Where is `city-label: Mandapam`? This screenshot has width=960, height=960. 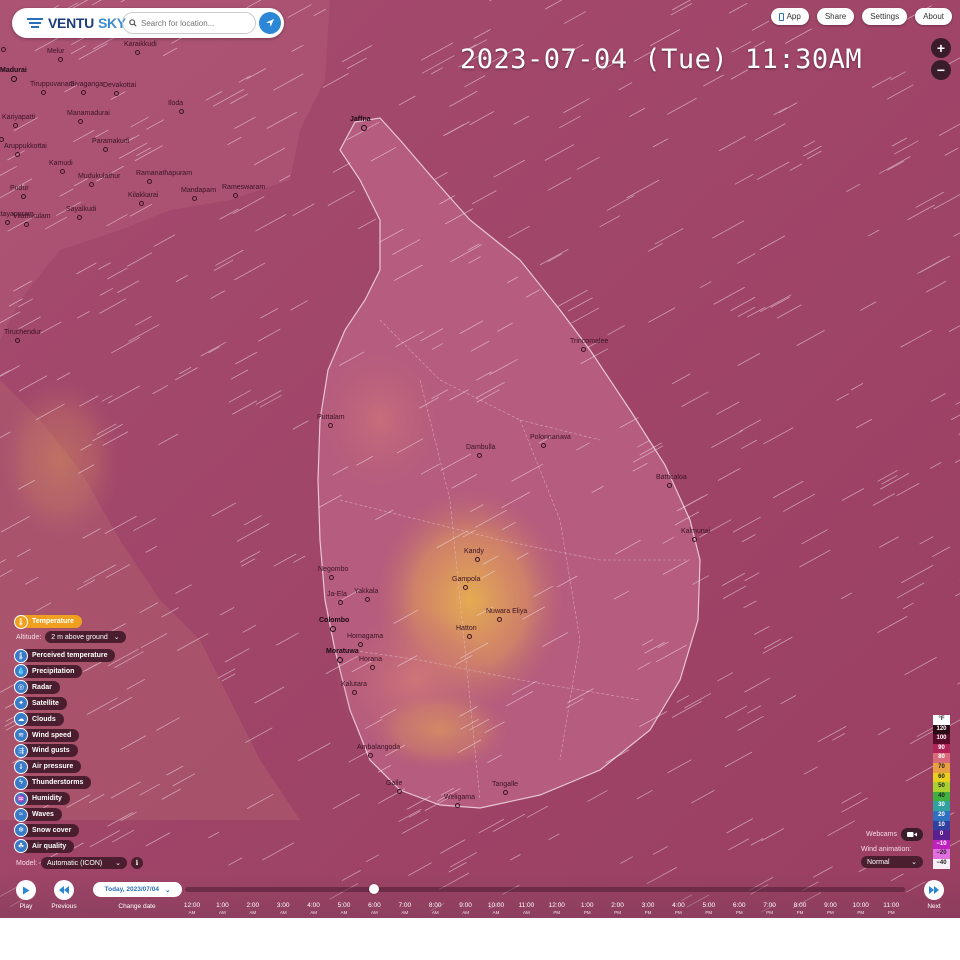 city-label: Mandapam is located at coordinates (198, 190).